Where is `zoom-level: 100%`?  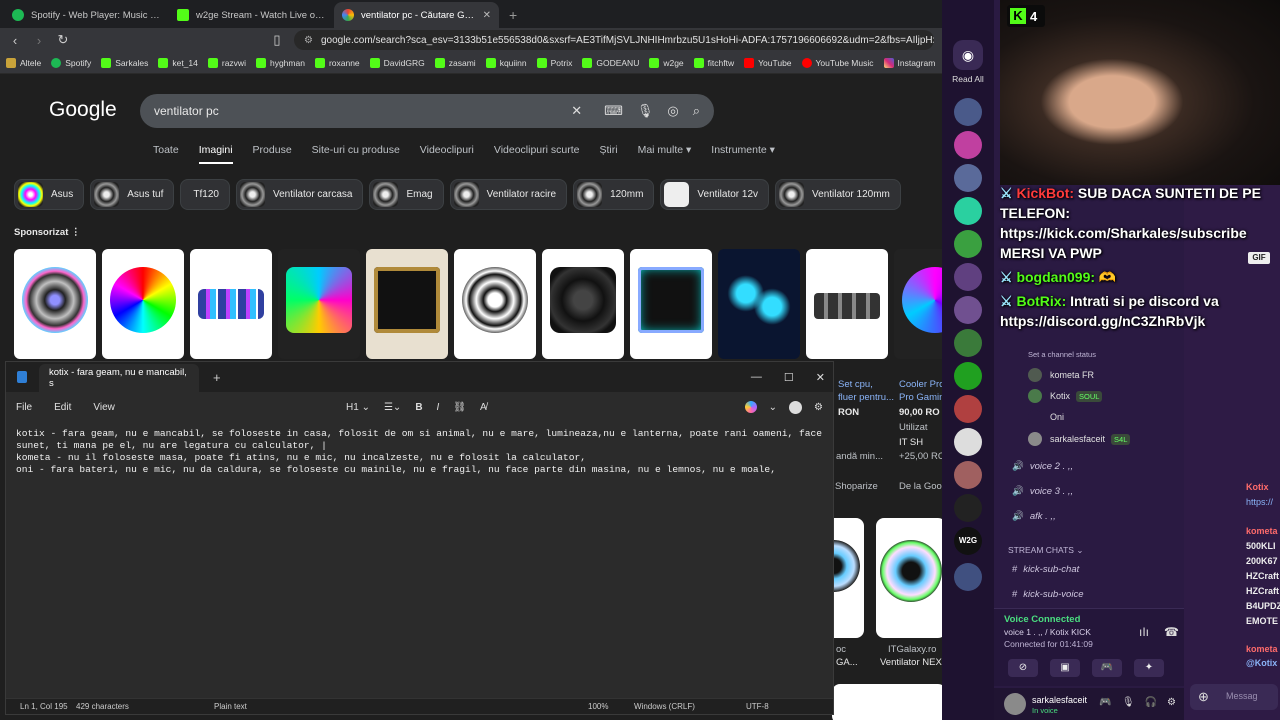 zoom-level: 100% is located at coordinates (598, 706).